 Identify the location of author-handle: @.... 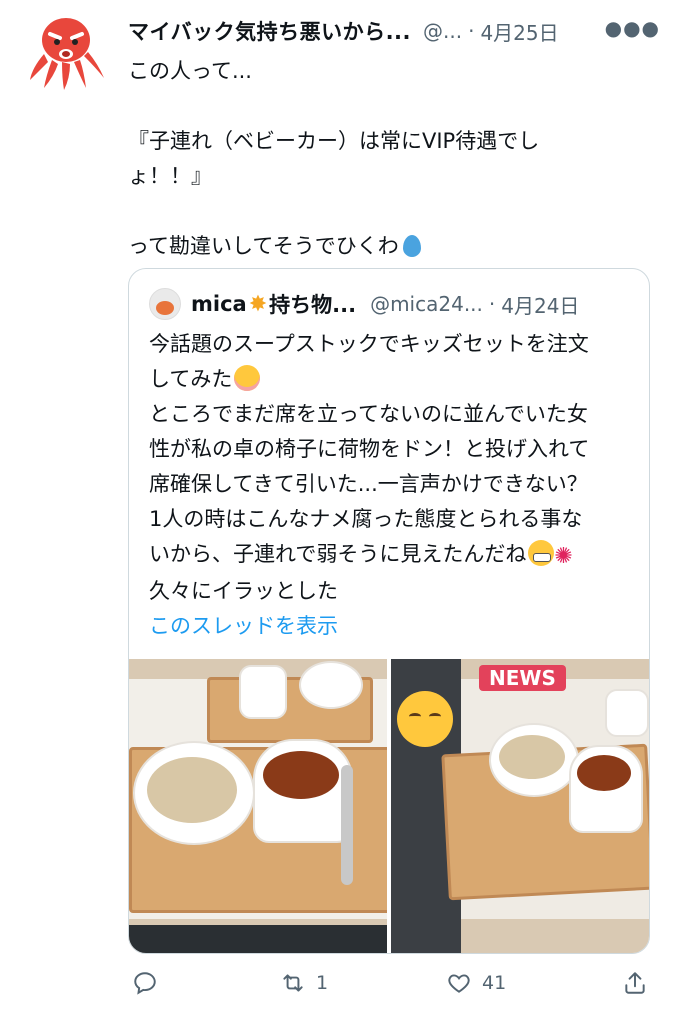
(442, 31).